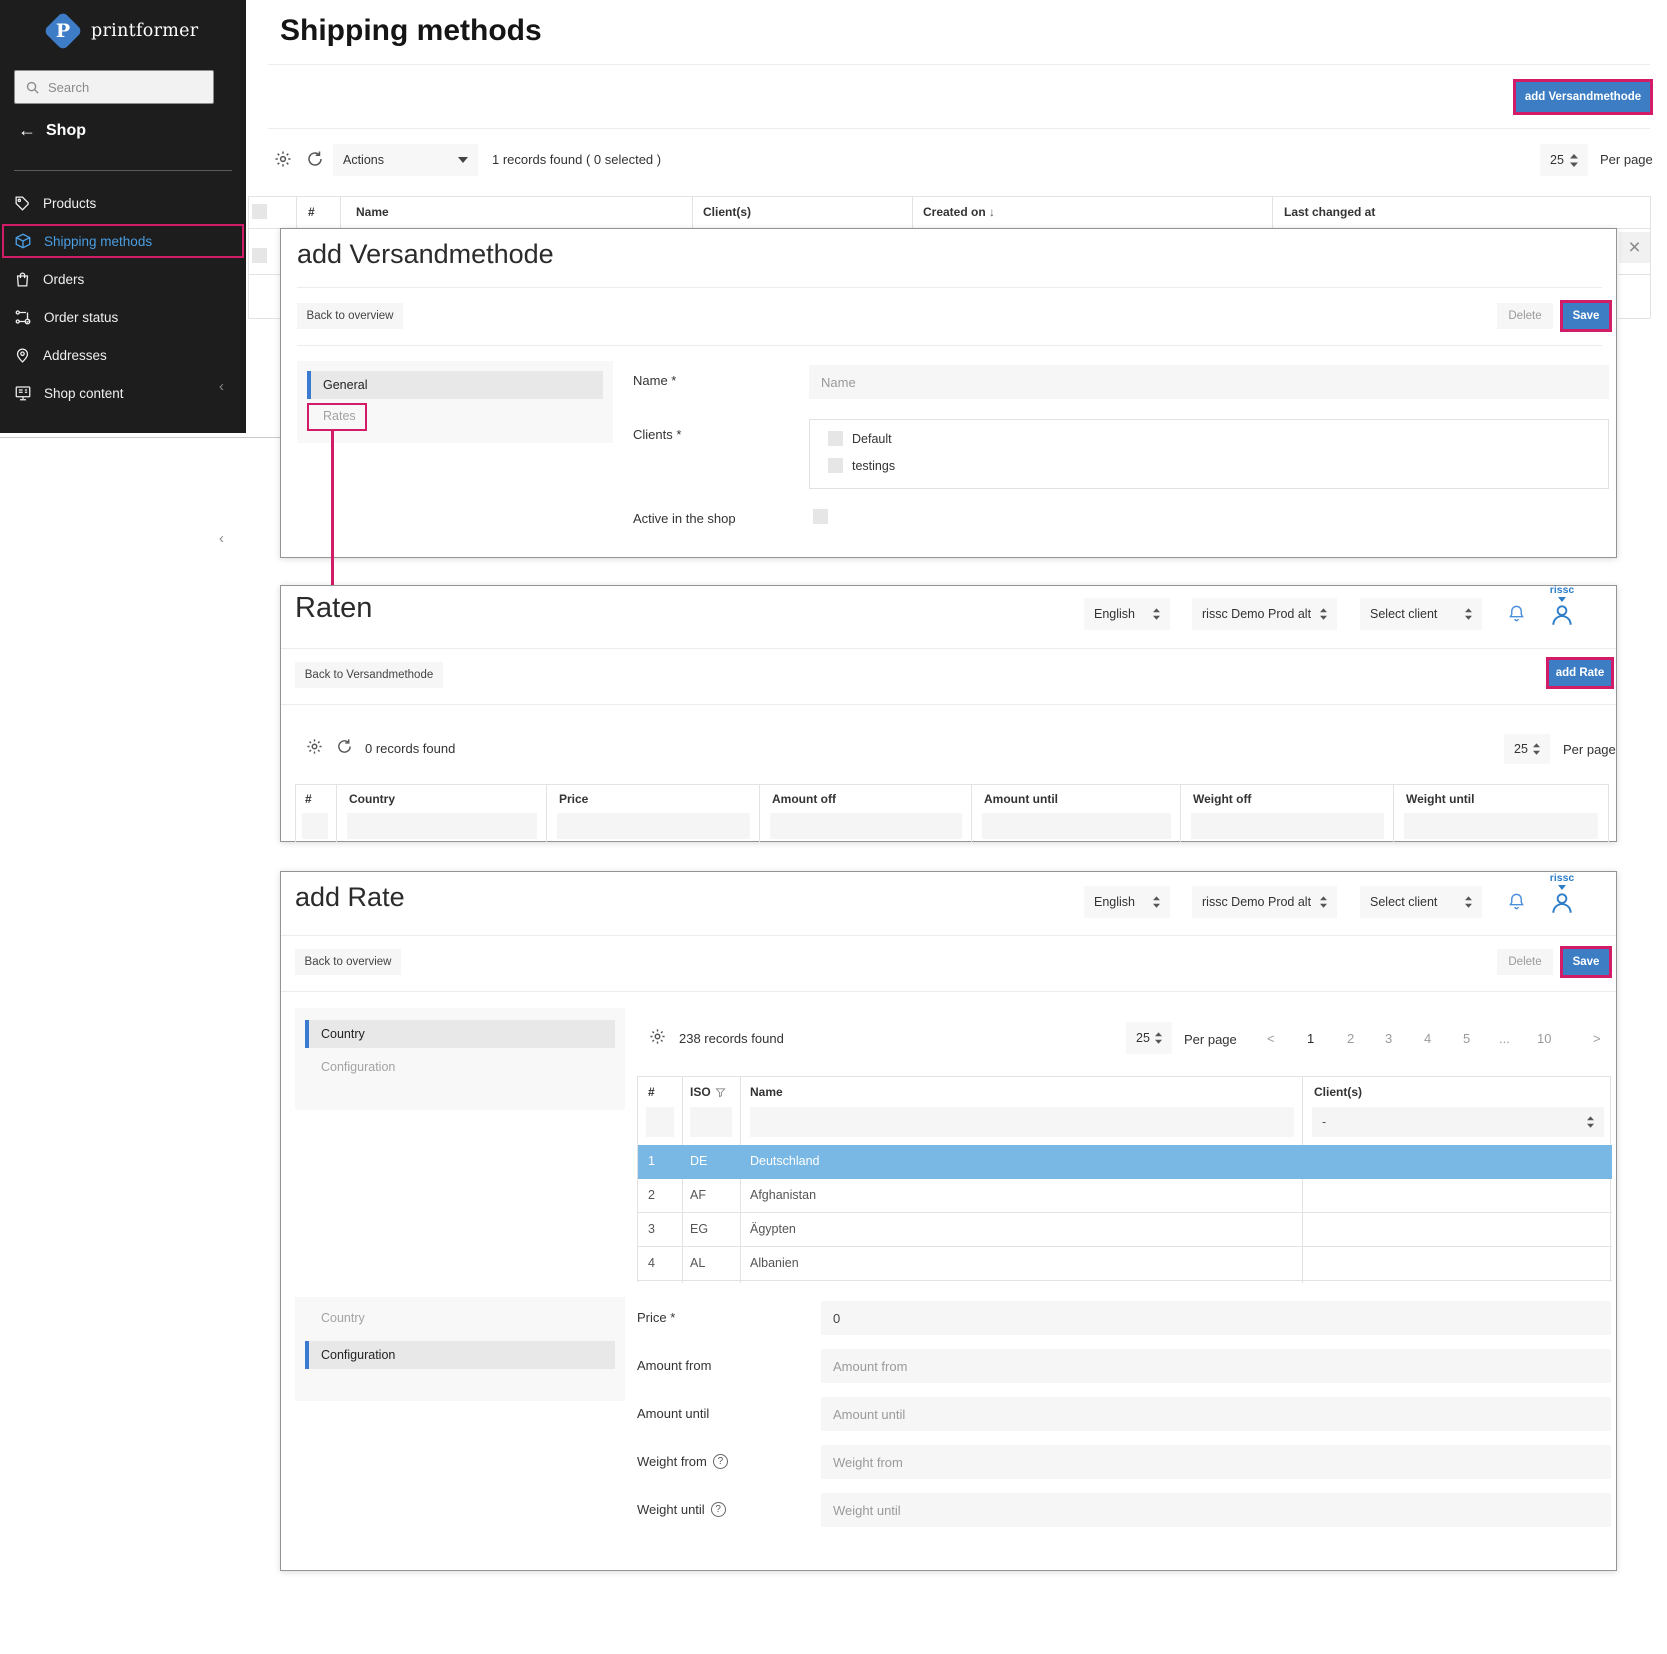  I want to click on rate-tab-list-bottom: Country Configuration, so click(460, 1349).